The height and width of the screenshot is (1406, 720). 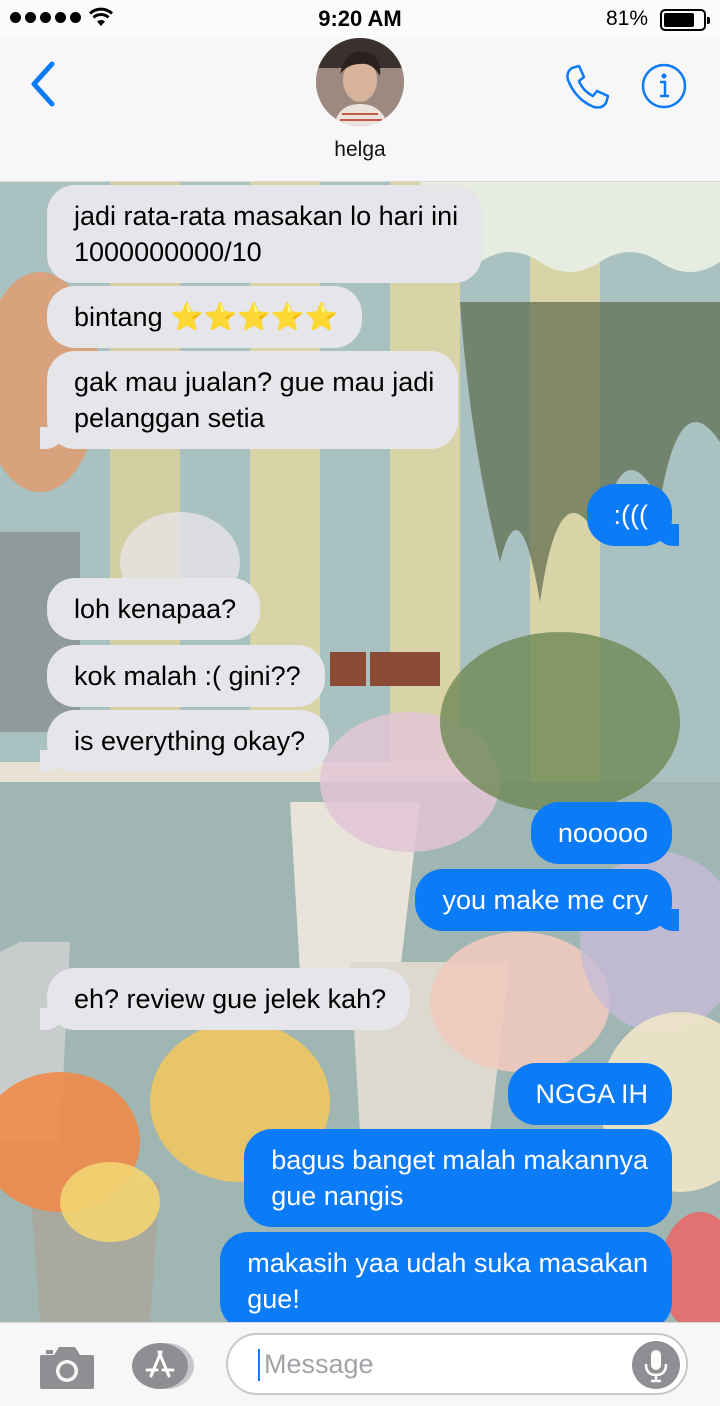 I want to click on message-placeholder: Message, so click(x=319, y=1364).